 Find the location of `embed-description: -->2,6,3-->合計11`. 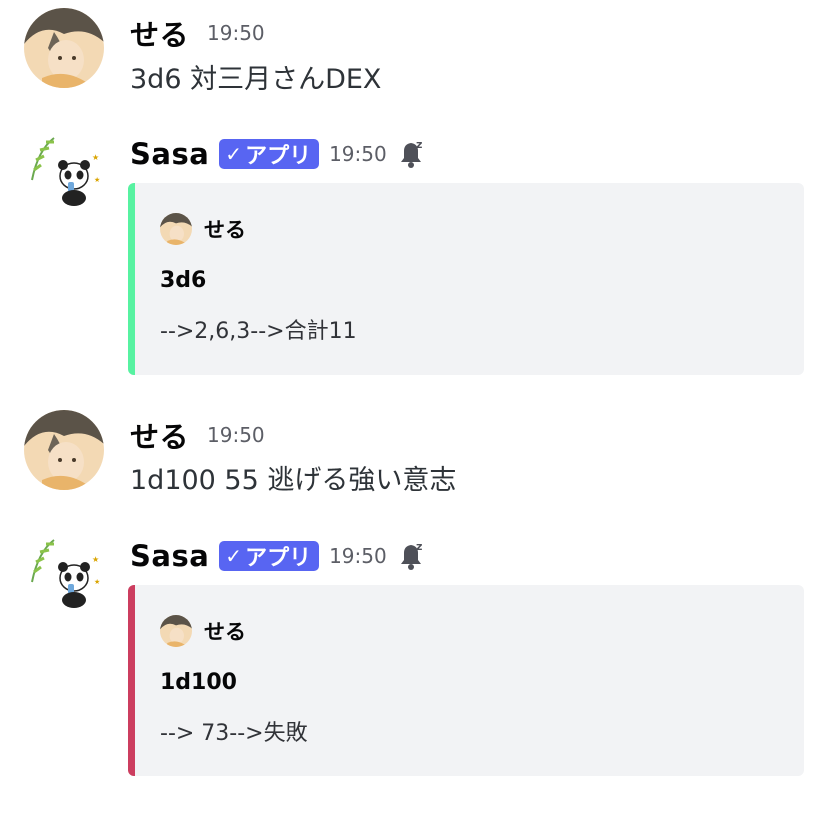

embed-description: -->2,6,3-->合計11 is located at coordinates (258, 331).